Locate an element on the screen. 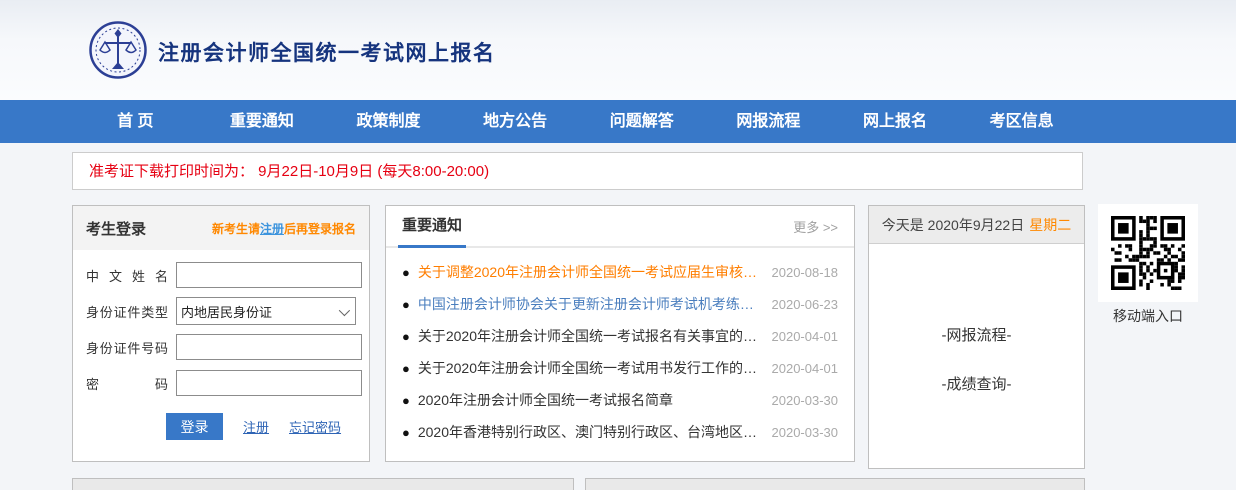  today-date: 今天是 2020年9月22日 星期二 is located at coordinates (976, 225).